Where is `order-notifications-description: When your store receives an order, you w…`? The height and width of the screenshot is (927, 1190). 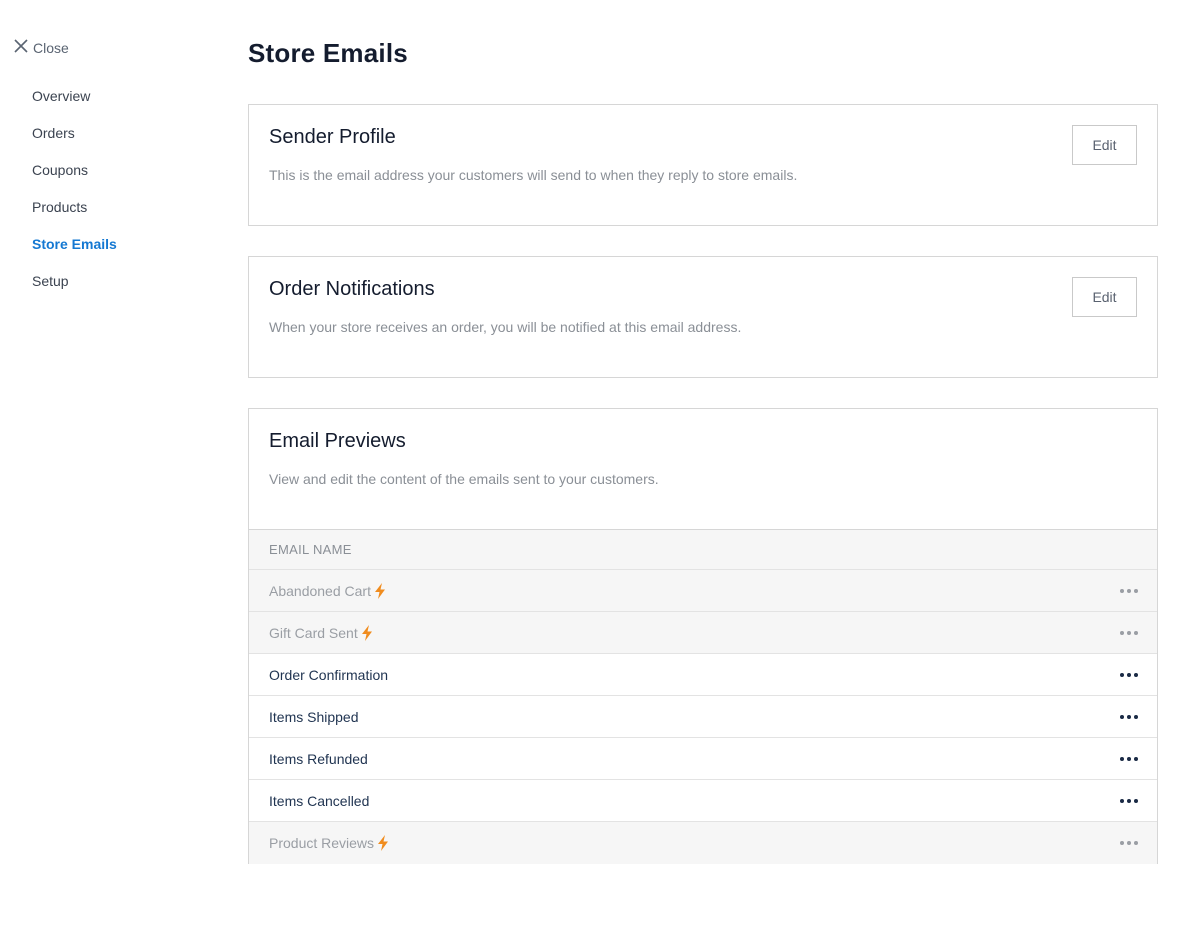 order-notifications-description: When your store receives an order, you w… is located at coordinates (505, 327).